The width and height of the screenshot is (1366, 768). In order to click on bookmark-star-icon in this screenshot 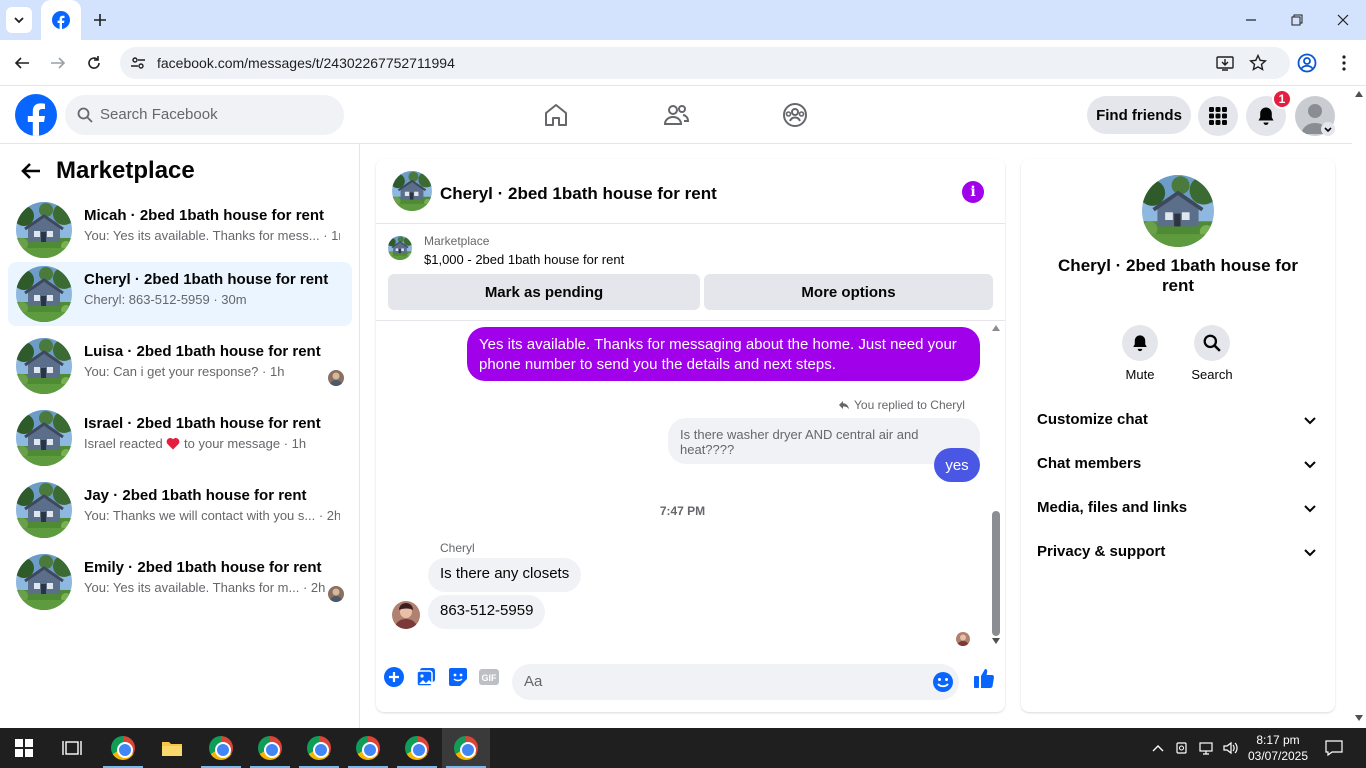, I will do `click(1258, 63)`.